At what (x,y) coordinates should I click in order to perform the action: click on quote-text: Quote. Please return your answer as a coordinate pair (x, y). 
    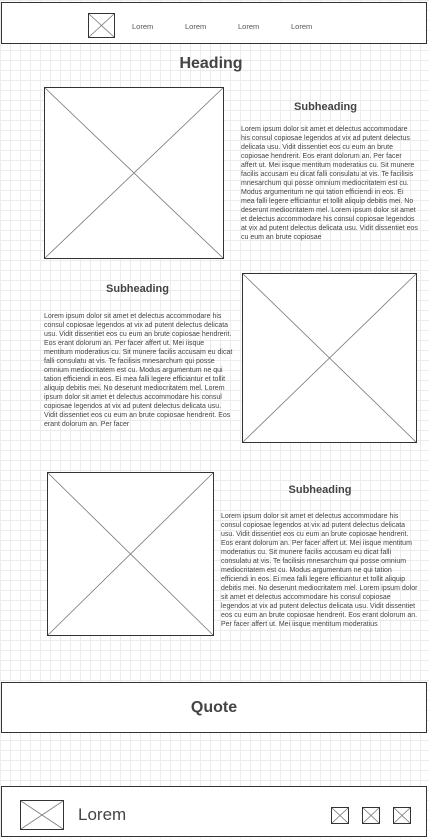
    Looking at the image, I should click on (214, 707).